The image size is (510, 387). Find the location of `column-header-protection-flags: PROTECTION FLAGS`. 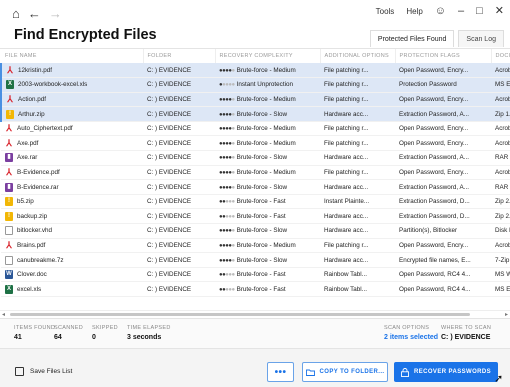

column-header-protection-flags: PROTECTION FLAGS is located at coordinates (443, 56).